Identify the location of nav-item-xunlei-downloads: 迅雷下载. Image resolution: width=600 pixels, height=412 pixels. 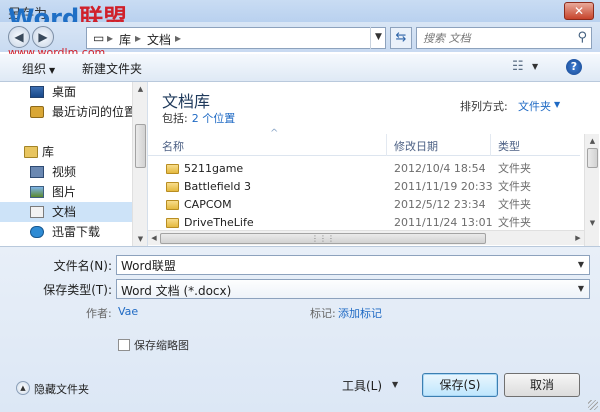
(66, 232).